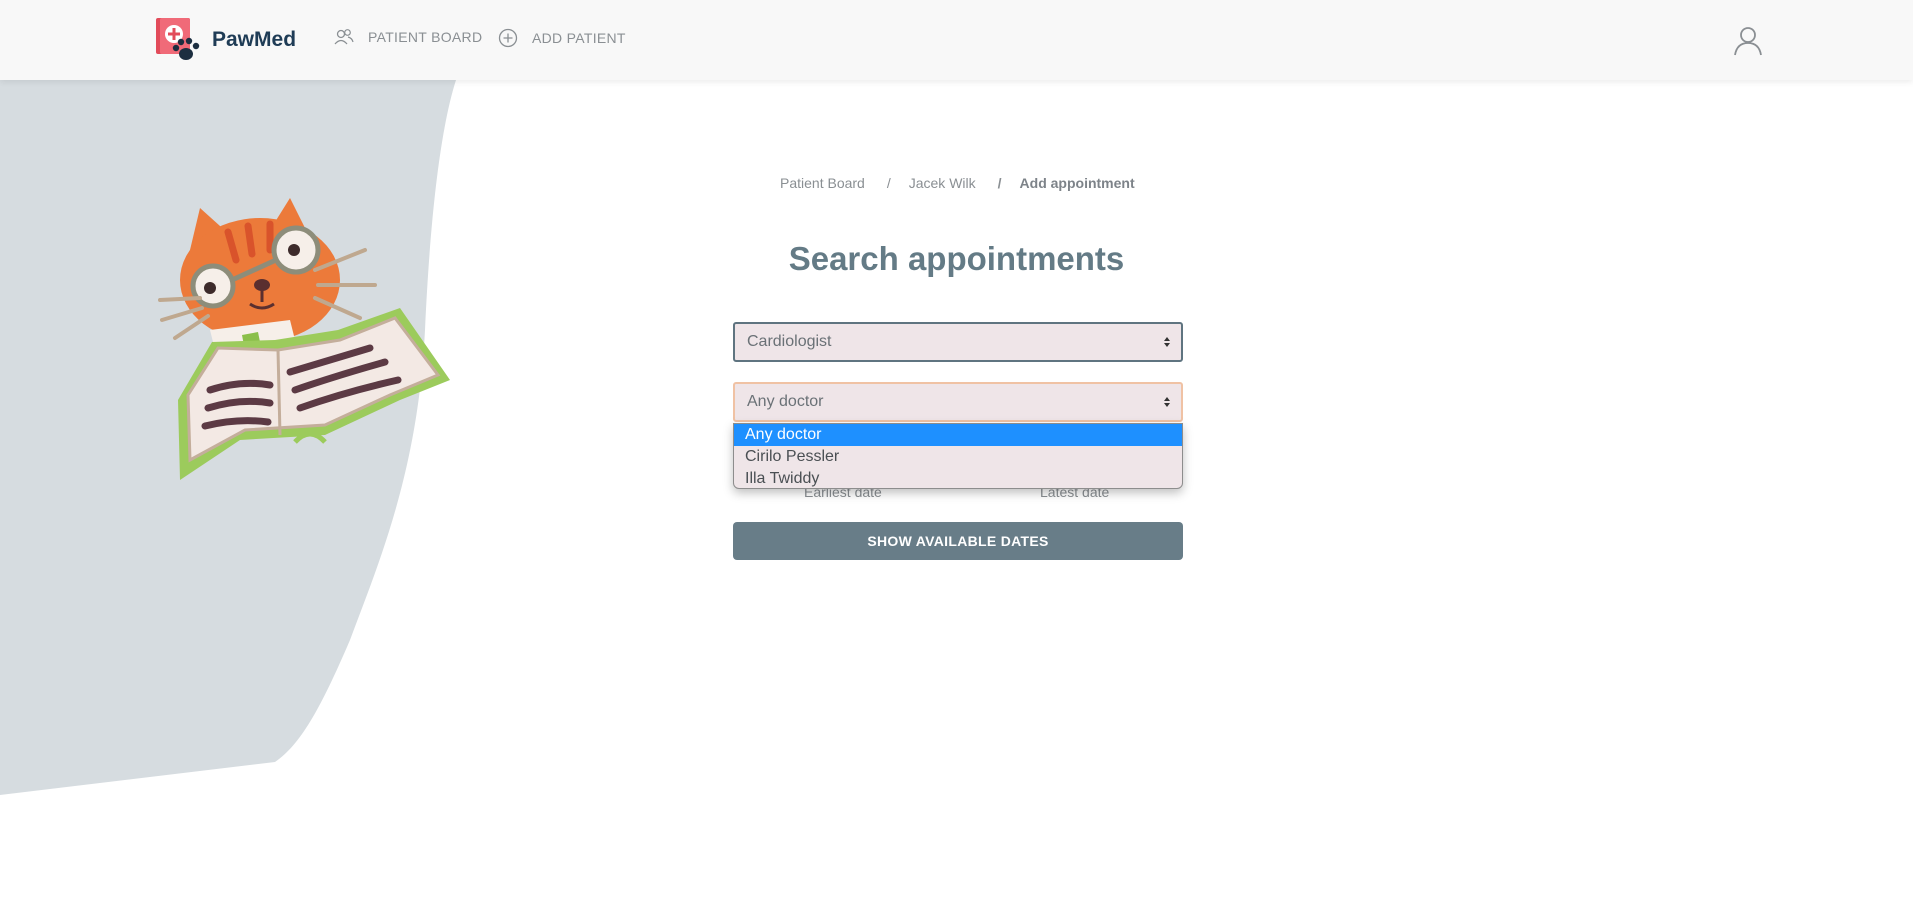  I want to click on specialty-select: Cardiologist, so click(958, 342).